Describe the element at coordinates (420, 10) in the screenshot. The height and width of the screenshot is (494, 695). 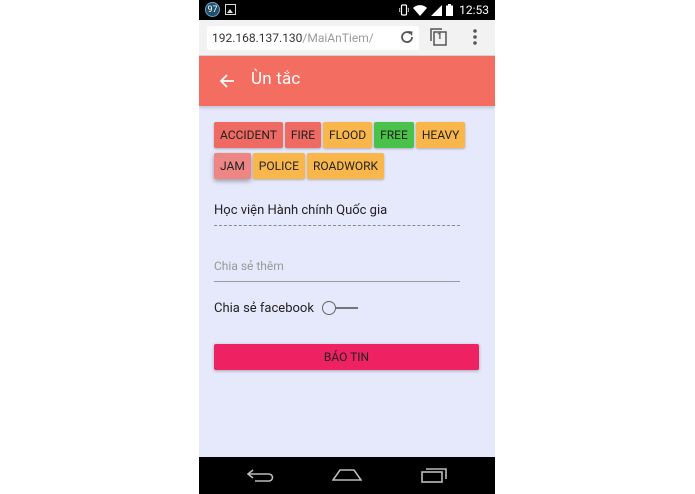
I see `wifi-icon` at that location.